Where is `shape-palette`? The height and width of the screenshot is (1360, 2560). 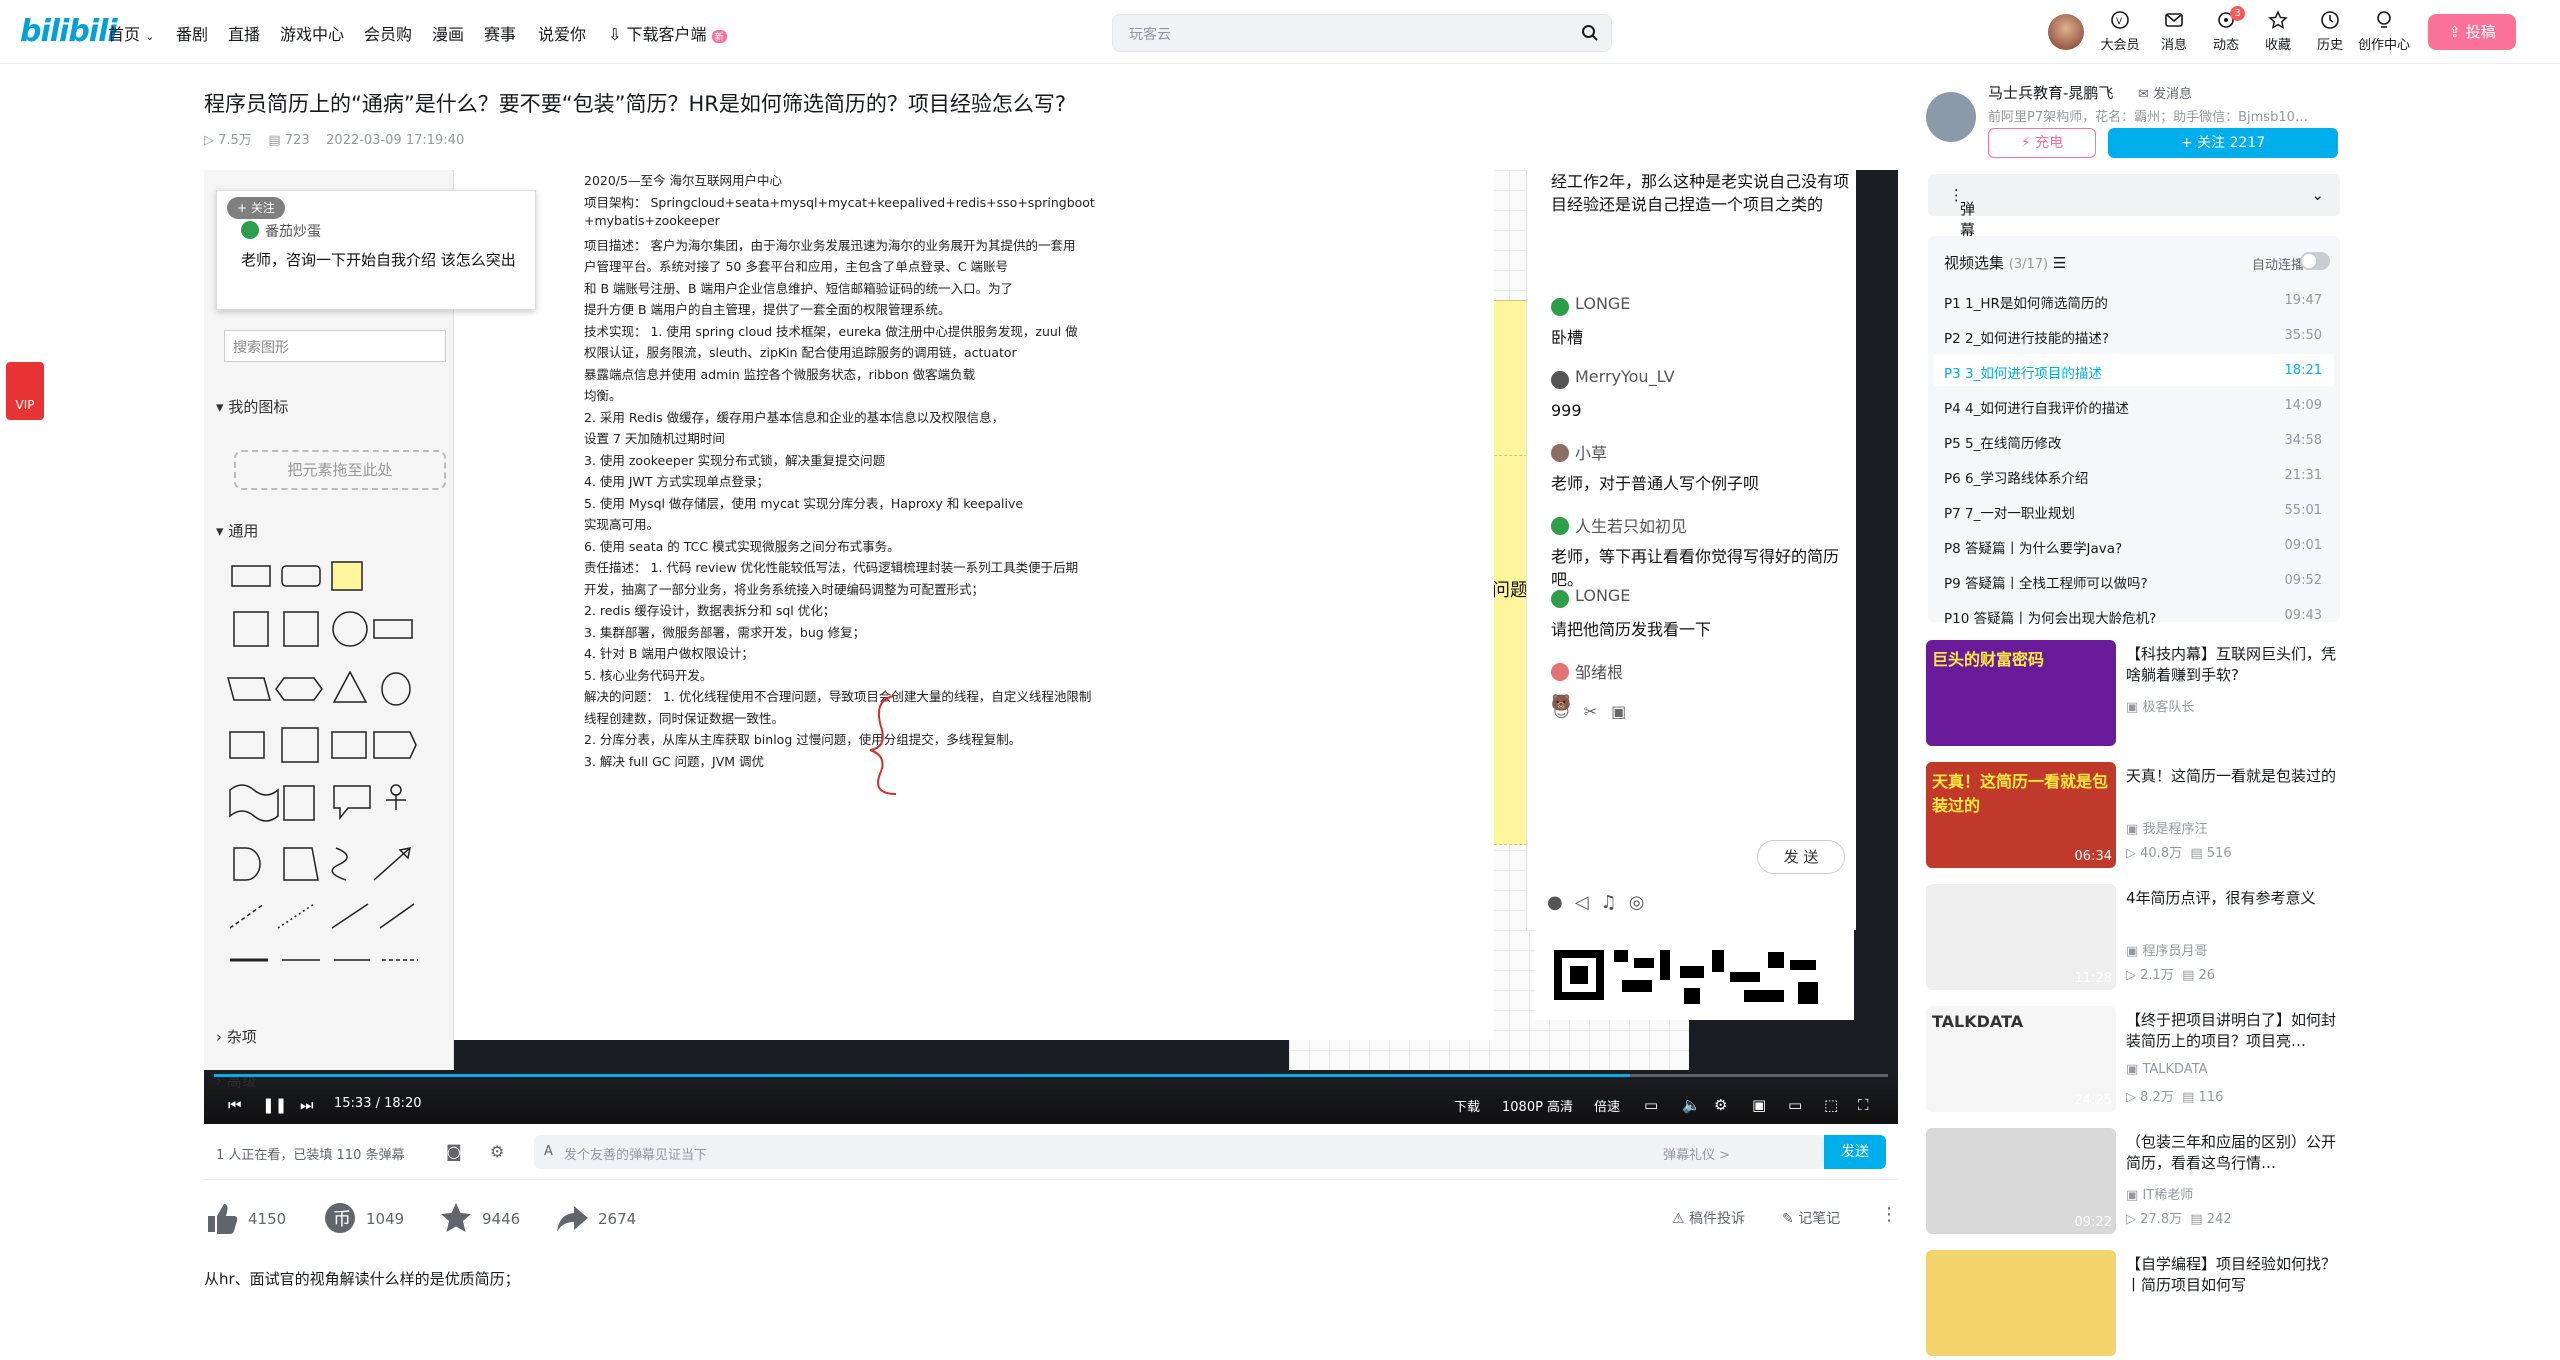 shape-palette is located at coordinates (338, 785).